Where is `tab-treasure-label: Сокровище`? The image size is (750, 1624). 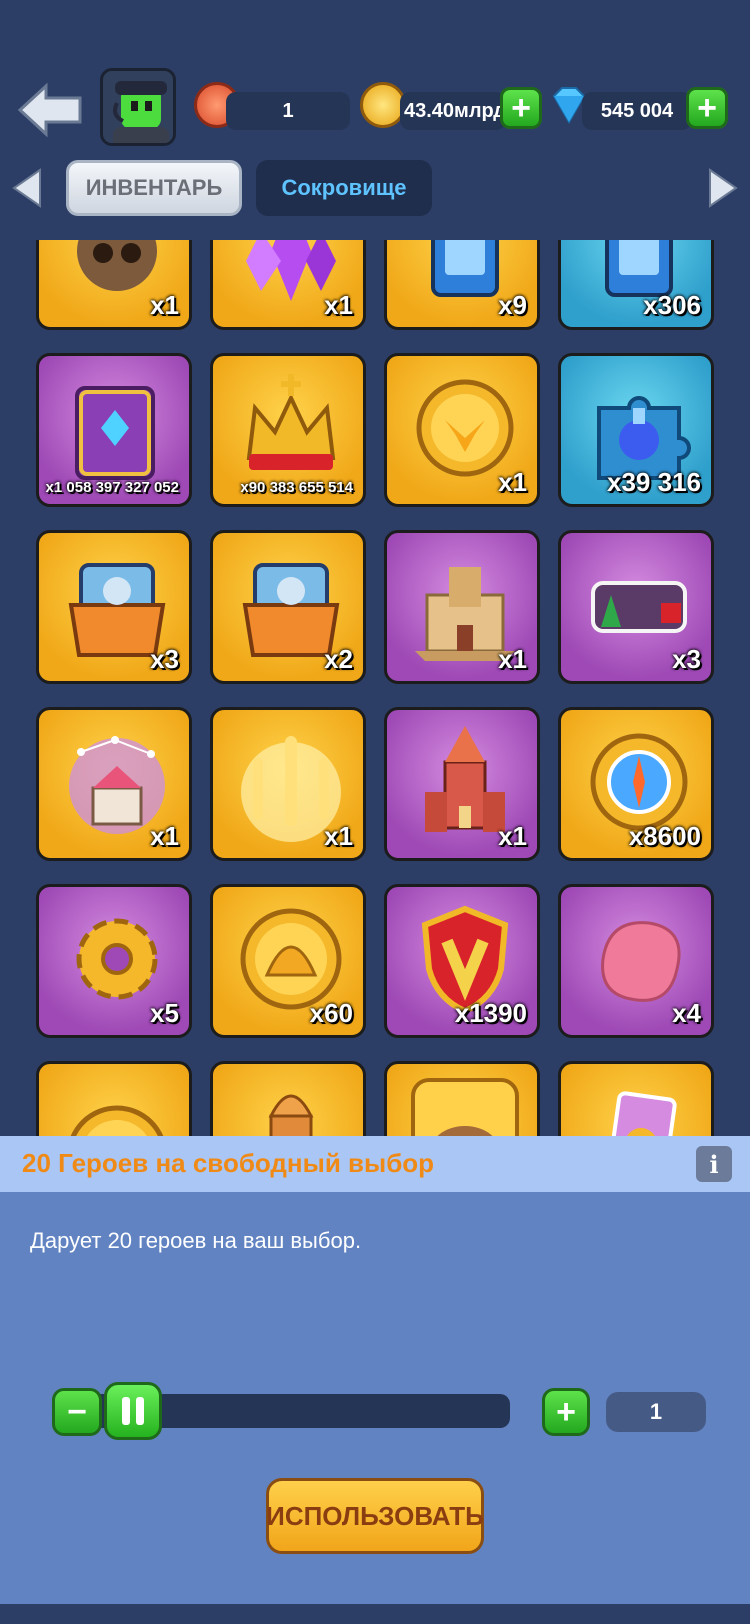 tab-treasure-label: Сокровище is located at coordinates (344, 187).